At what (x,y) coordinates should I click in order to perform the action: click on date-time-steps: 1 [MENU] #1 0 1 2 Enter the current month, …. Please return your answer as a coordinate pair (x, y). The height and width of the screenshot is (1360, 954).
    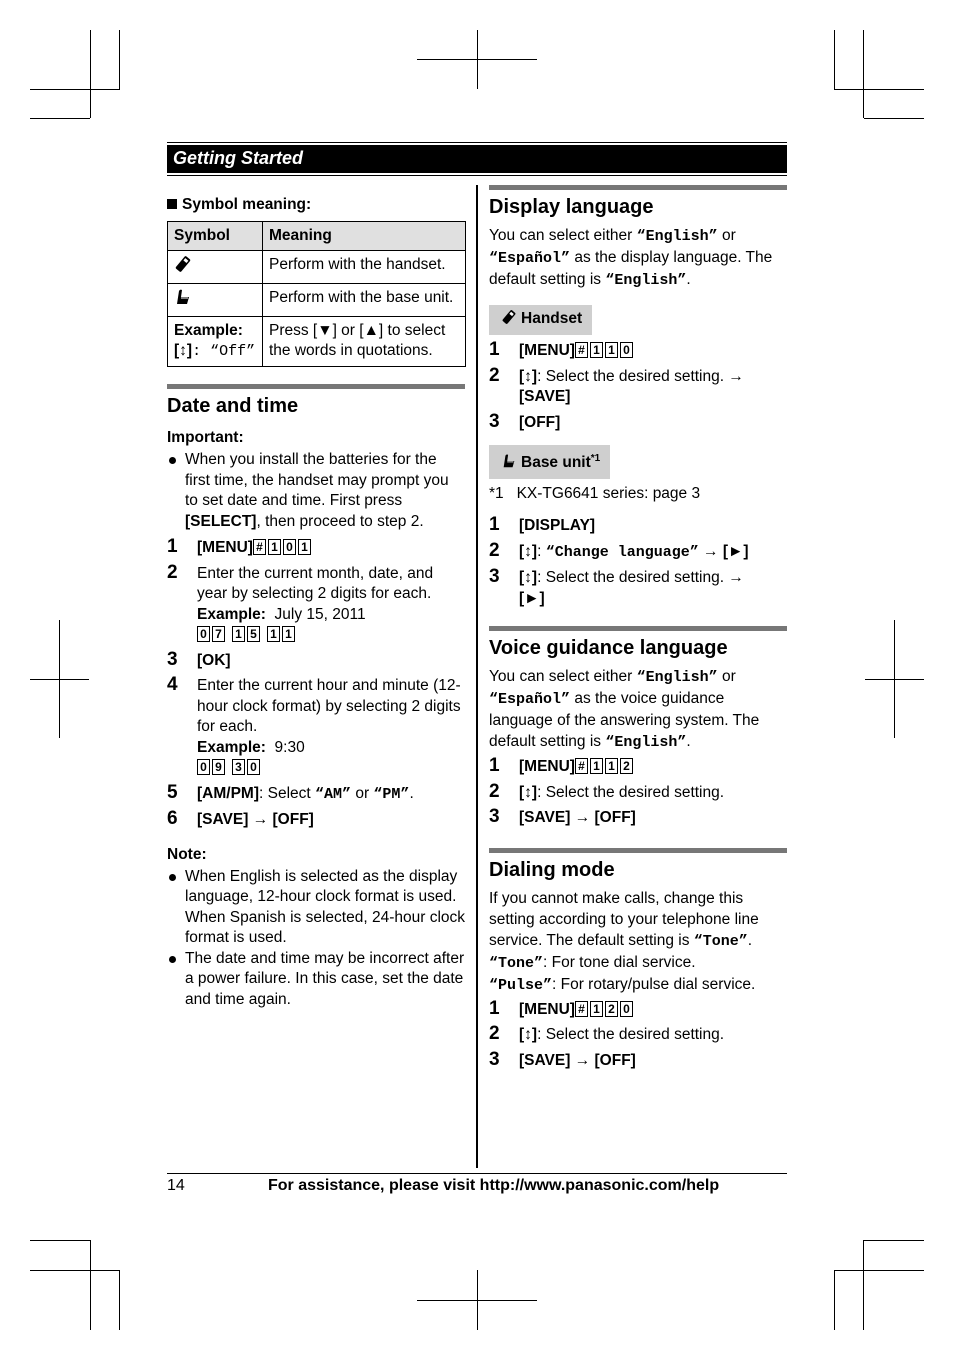
    Looking at the image, I should click on (316, 683).